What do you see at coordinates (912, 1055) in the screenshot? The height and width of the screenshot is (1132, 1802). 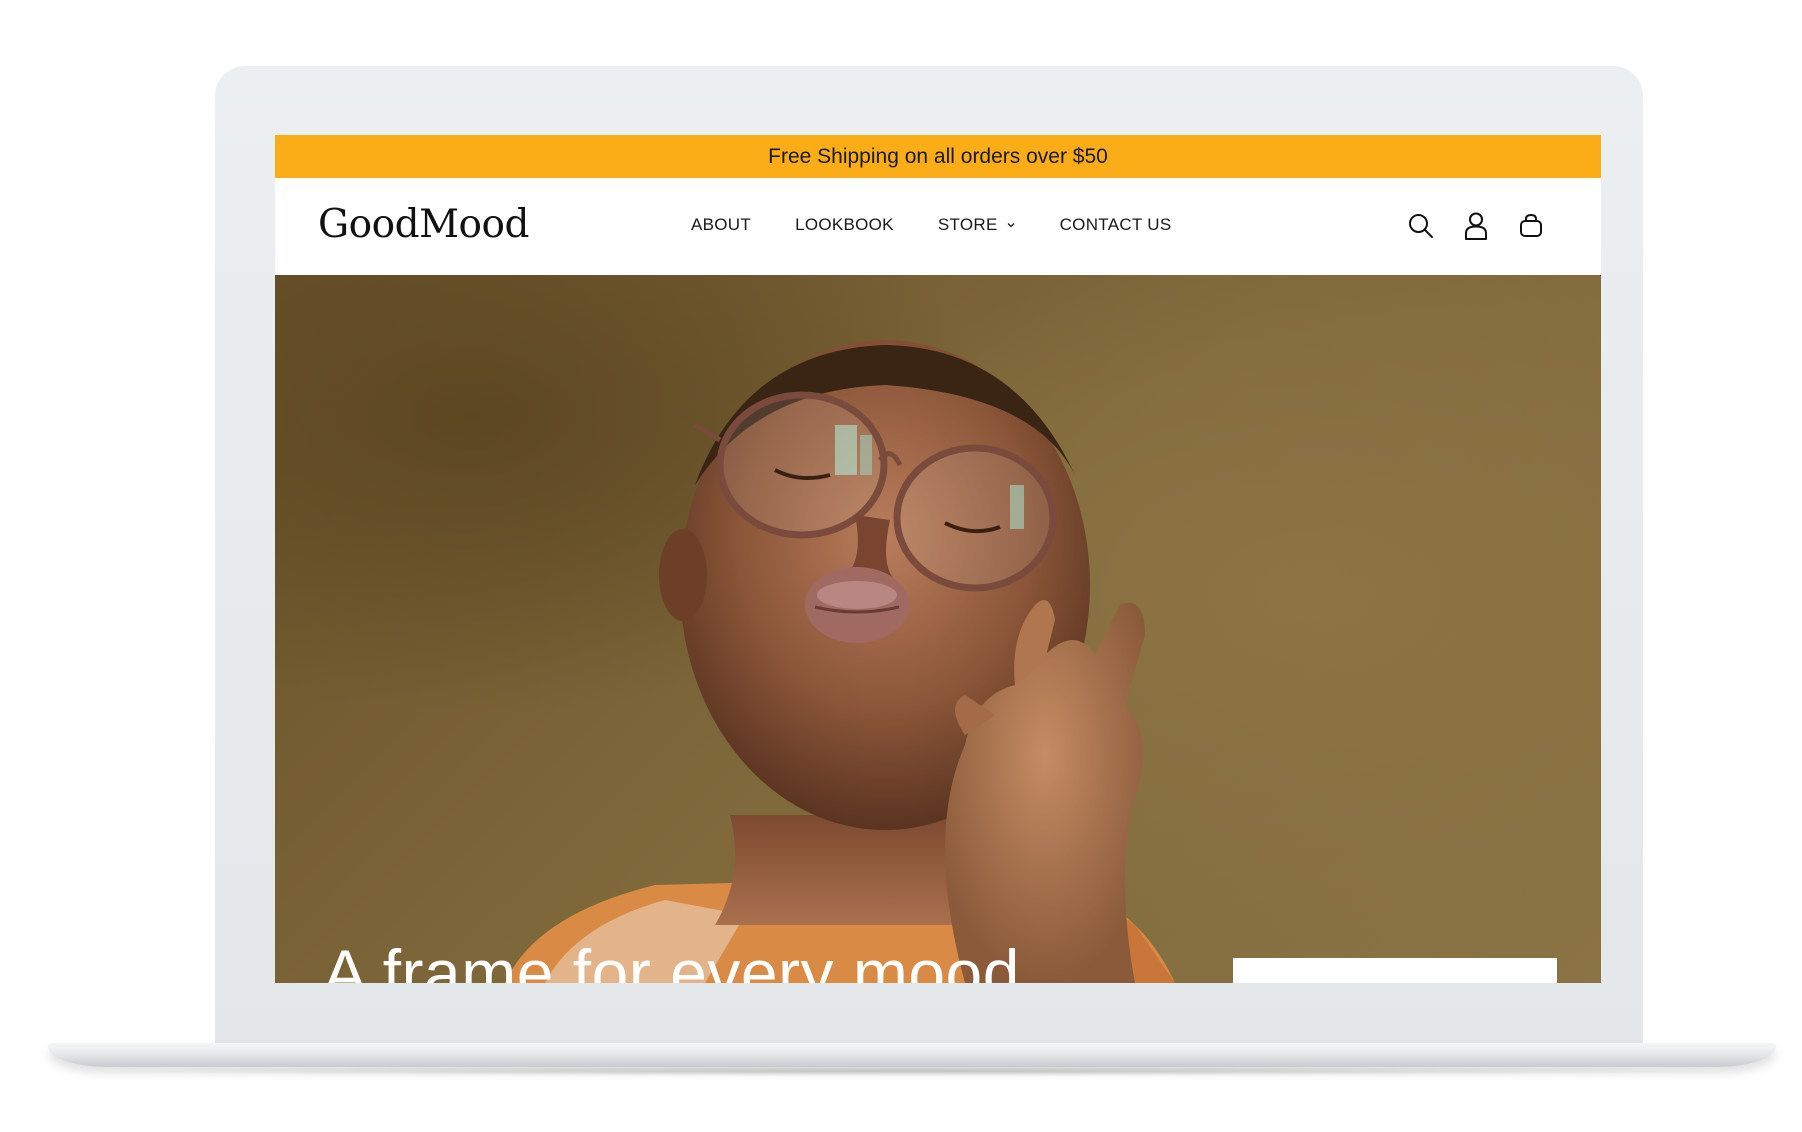 I see `laptop-base` at bounding box center [912, 1055].